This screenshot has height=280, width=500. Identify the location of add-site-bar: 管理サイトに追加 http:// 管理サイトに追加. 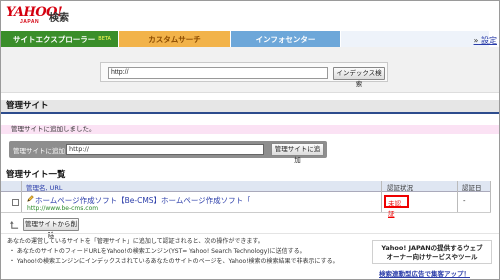
(168, 152).